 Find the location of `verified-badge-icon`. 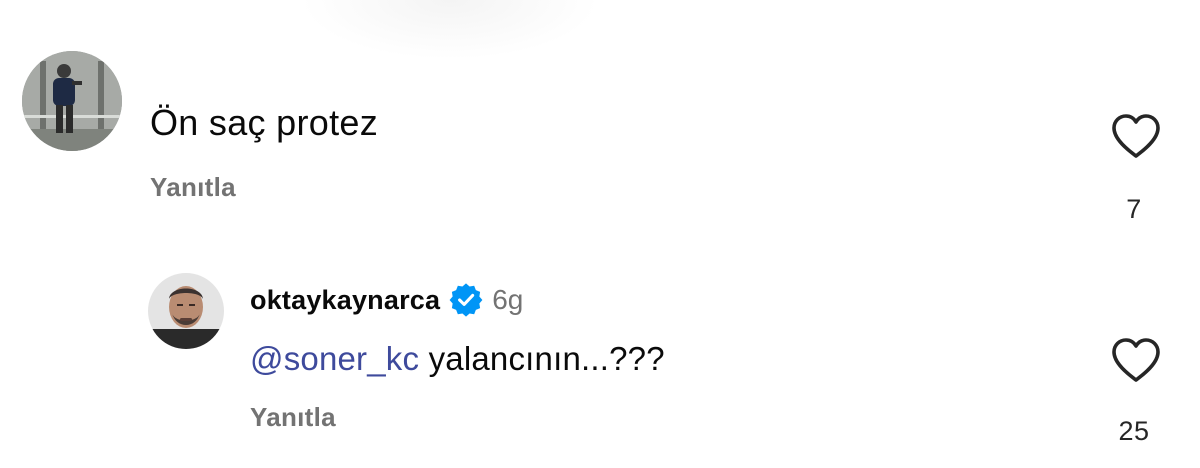

verified-badge-icon is located at coordinates (466, 300).